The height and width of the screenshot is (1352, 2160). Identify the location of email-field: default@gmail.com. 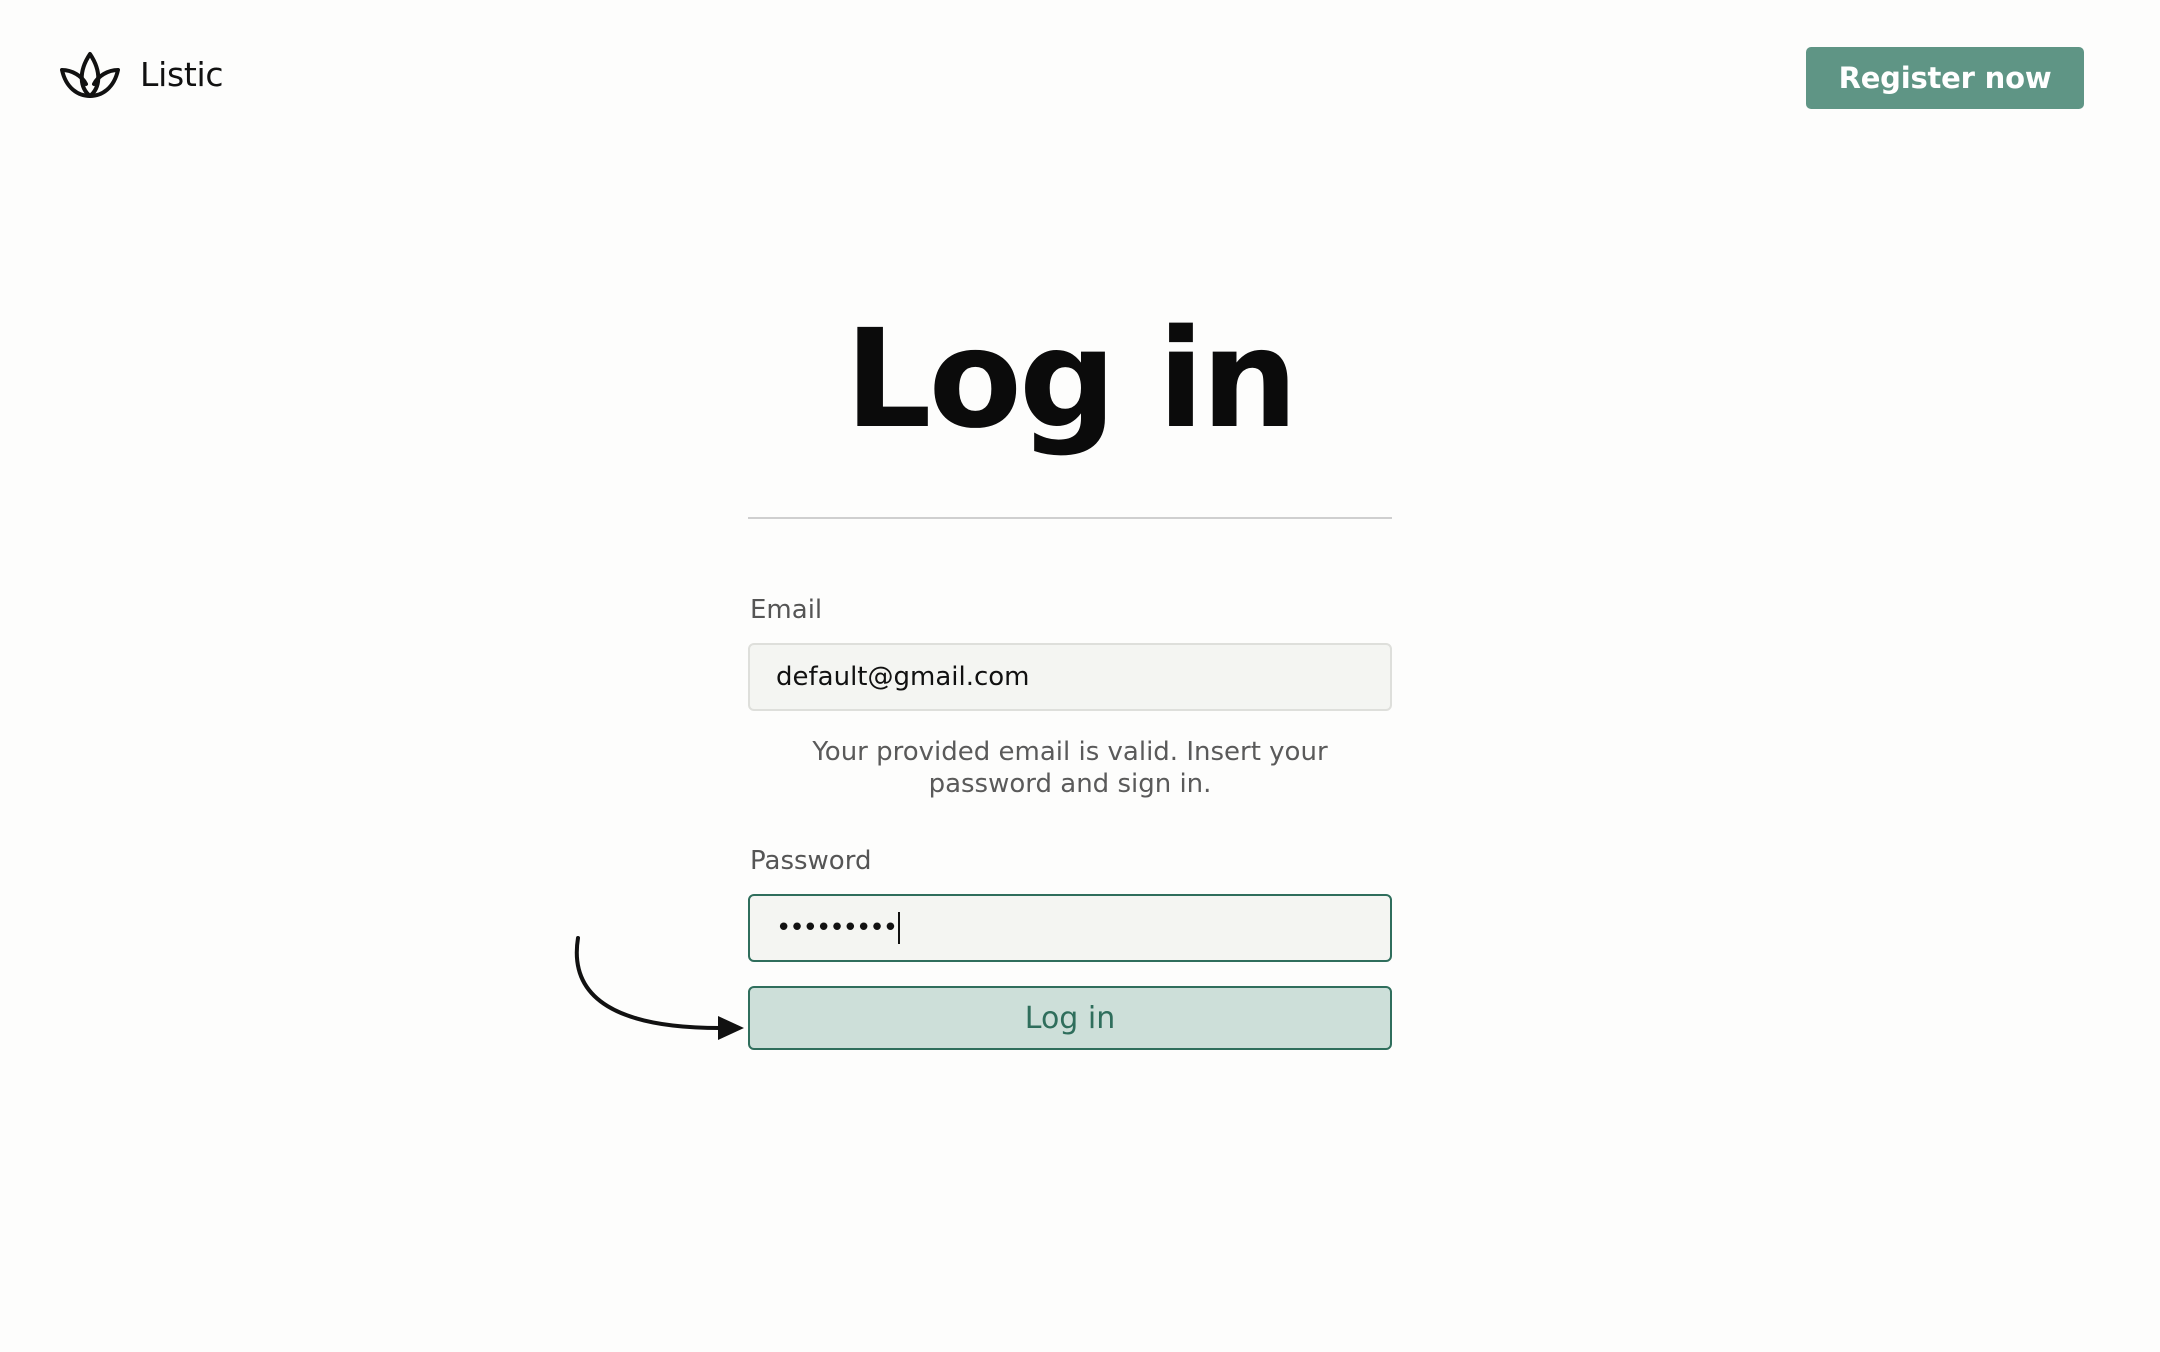
(1070, 677).